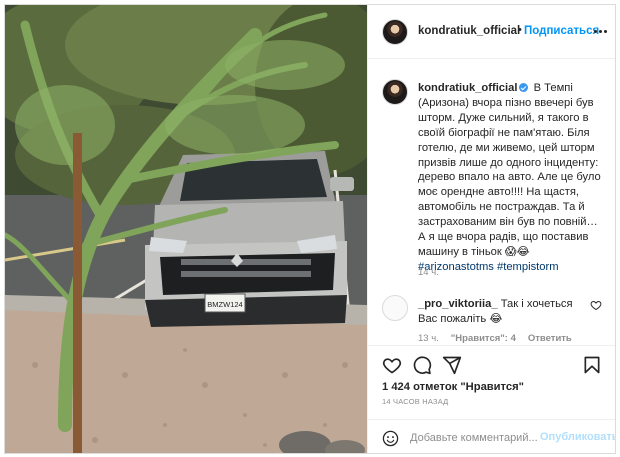  I want to click on comment-meta: 13 ч. "Нравится": 4 Ответить, so click(495, 338).